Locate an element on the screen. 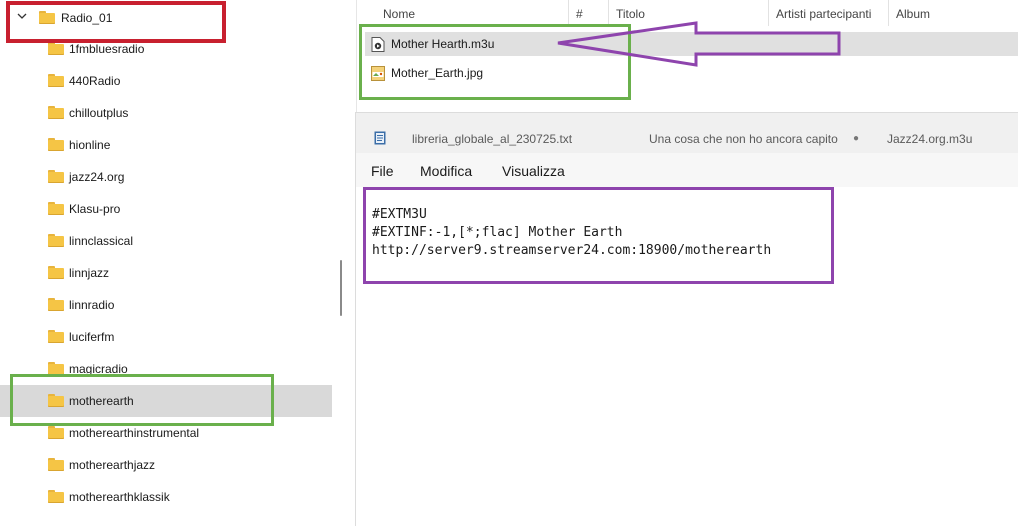  column-header-title: Titolo is located at coordinates (630, 14).